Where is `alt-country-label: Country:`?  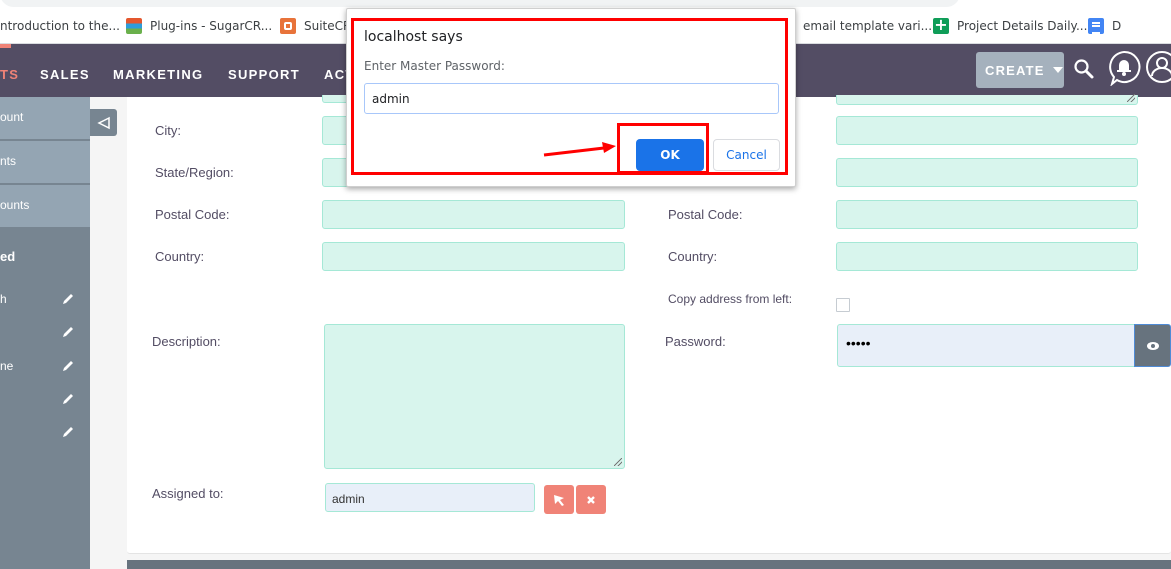 alt-country-label: Country: is located at coordinates (693, 256).